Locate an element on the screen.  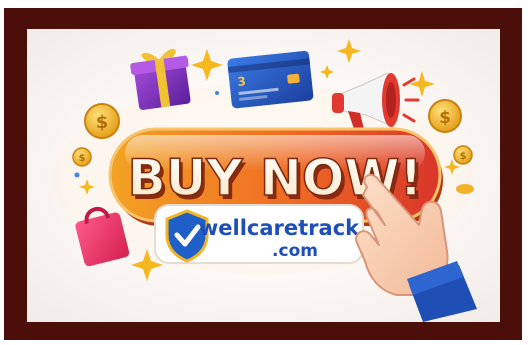
card-number-digit: 3 is located at coordinates (242, 81).